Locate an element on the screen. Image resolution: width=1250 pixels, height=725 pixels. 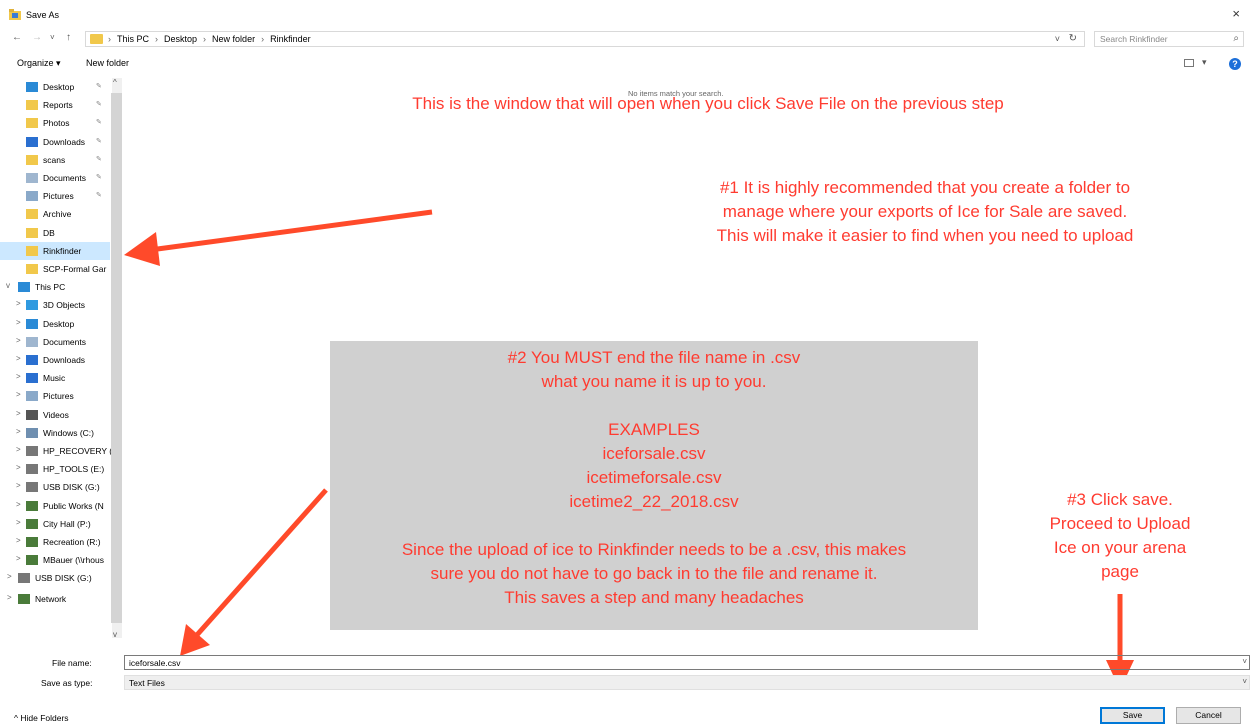
arrowhead-icon is located at coordinates (142, 249).